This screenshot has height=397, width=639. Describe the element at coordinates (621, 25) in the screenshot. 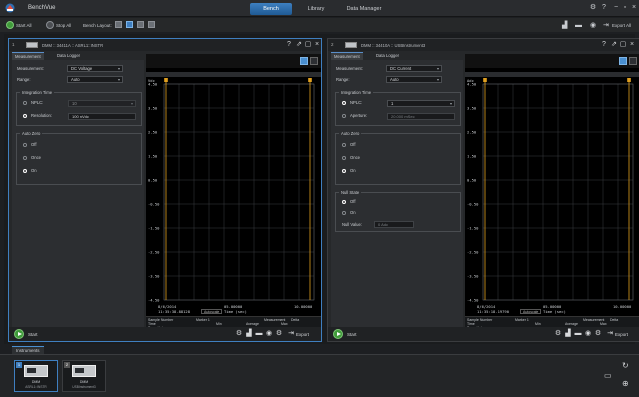

I see `export-all-button: Export All` at that location.